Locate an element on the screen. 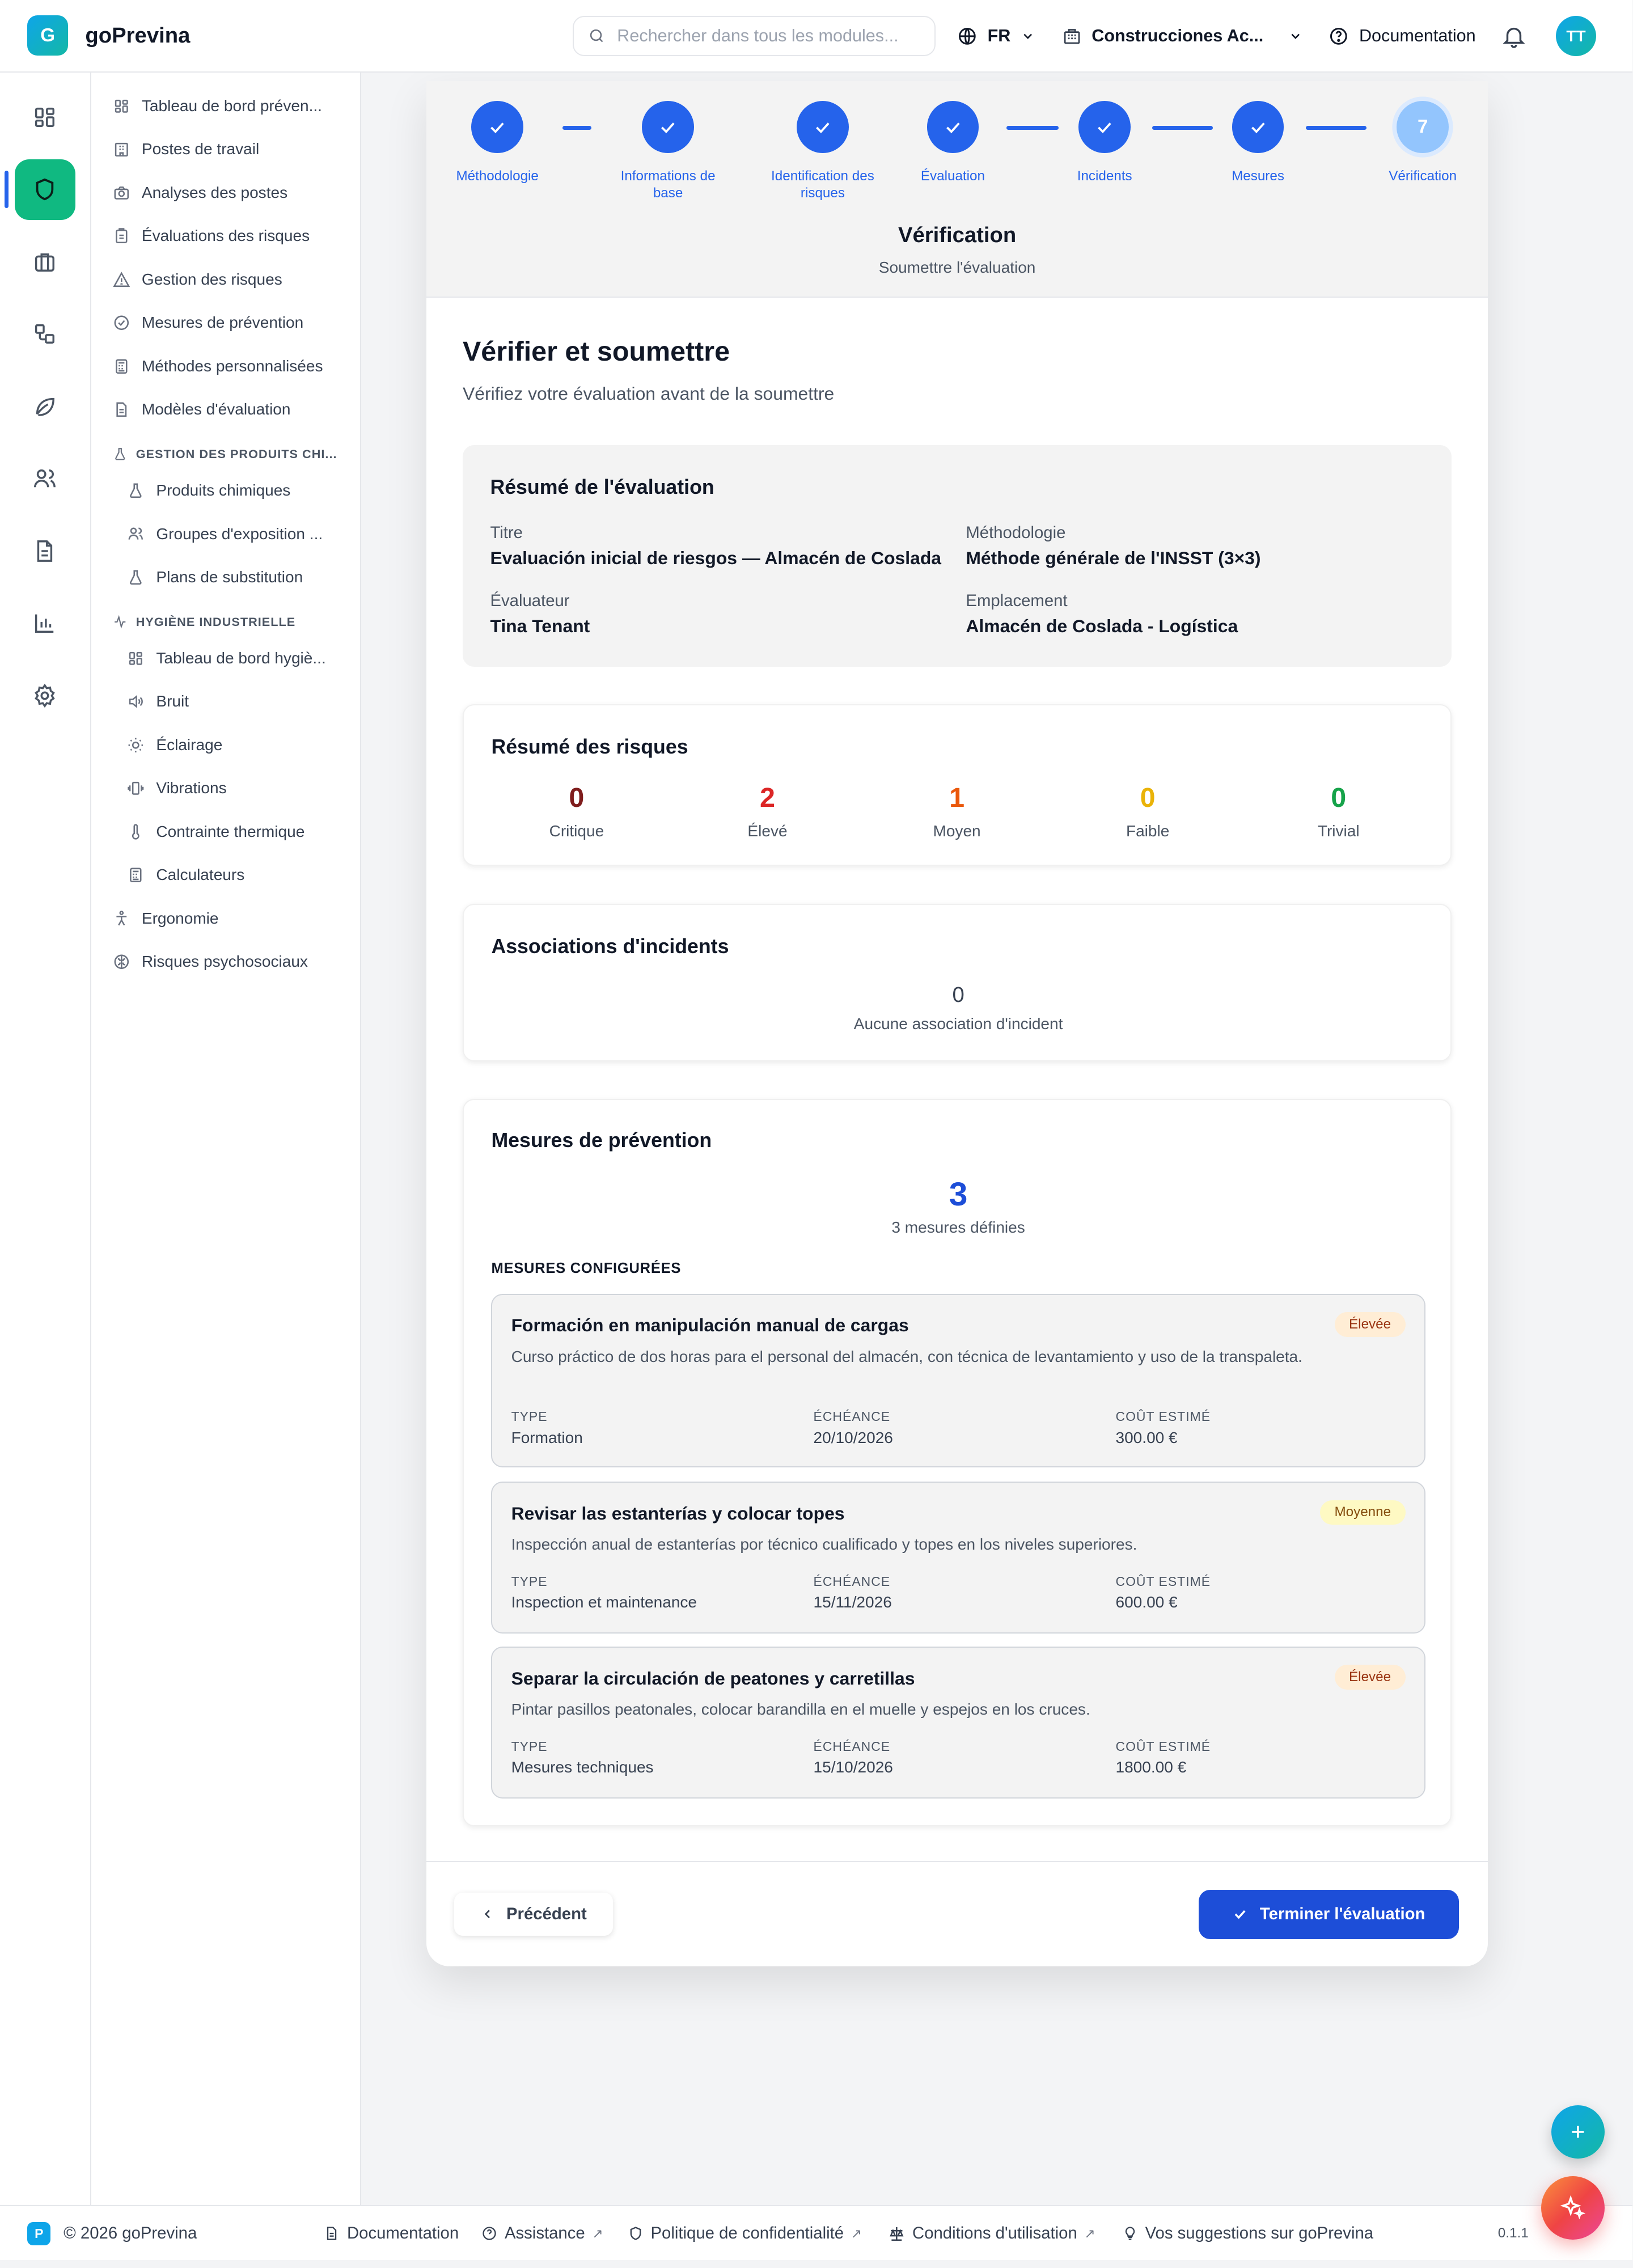 Image resolution: width=1633 pixels, height=2268 pixels. step-evaluation: Évaluation is located at coordinates (953, 143).